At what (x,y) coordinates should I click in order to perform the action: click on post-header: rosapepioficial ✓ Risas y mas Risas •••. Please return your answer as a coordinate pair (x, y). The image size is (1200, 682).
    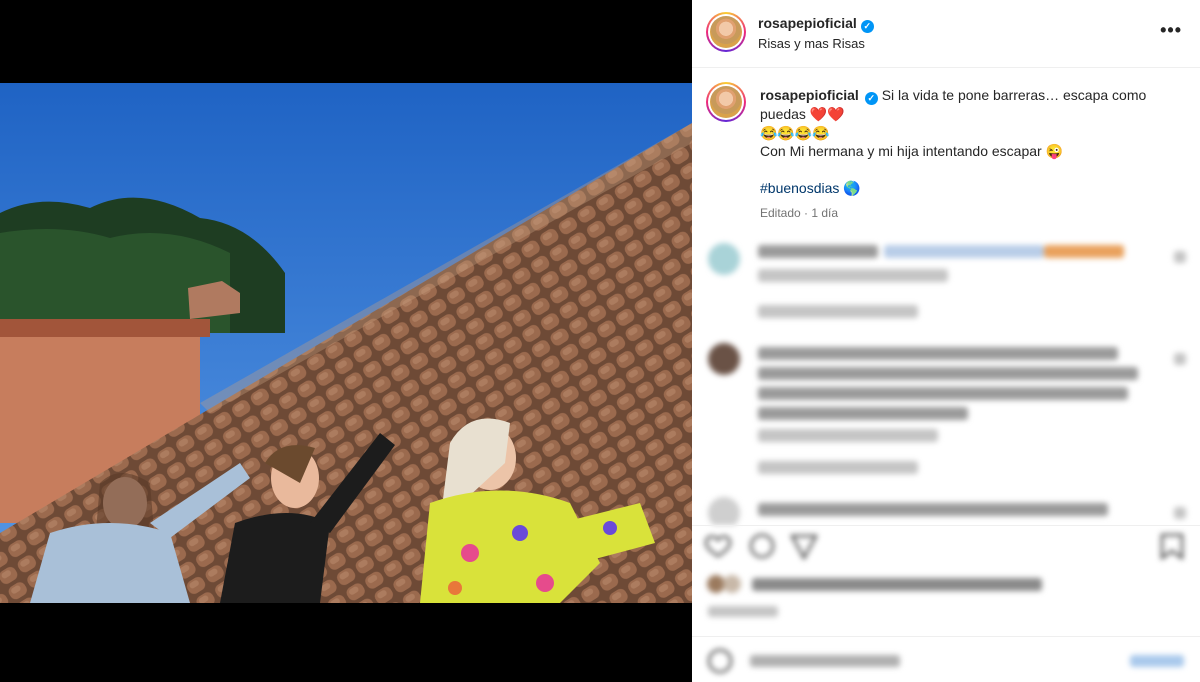
    Looking at the image, I should click on (946, 34).